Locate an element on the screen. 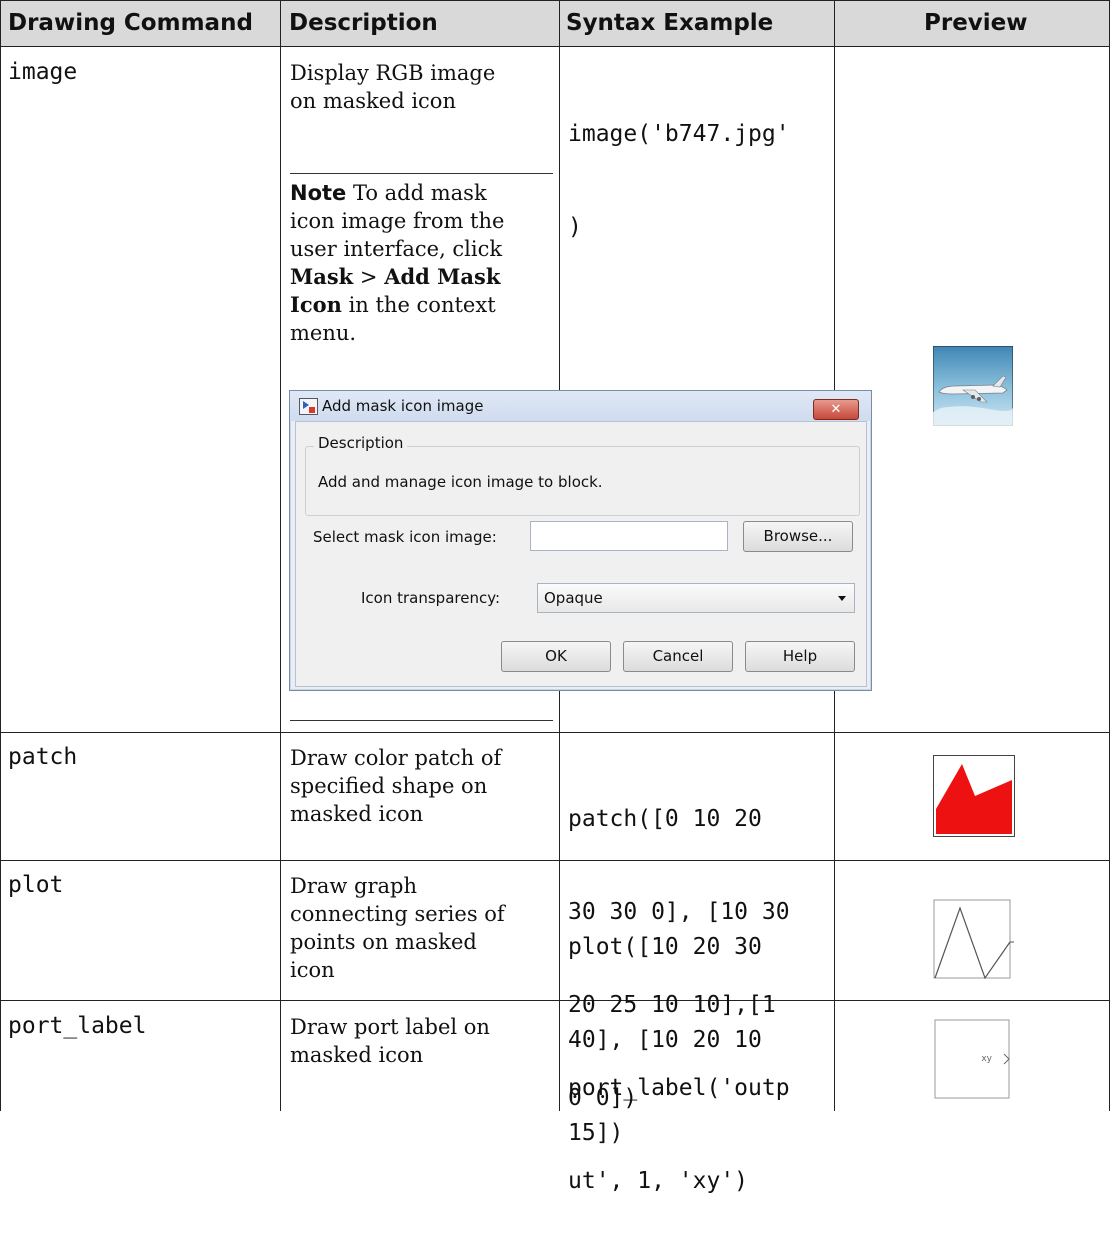 The image size is (1110, 1259). groupbox-title: Description is located at coordinates (361, 443).